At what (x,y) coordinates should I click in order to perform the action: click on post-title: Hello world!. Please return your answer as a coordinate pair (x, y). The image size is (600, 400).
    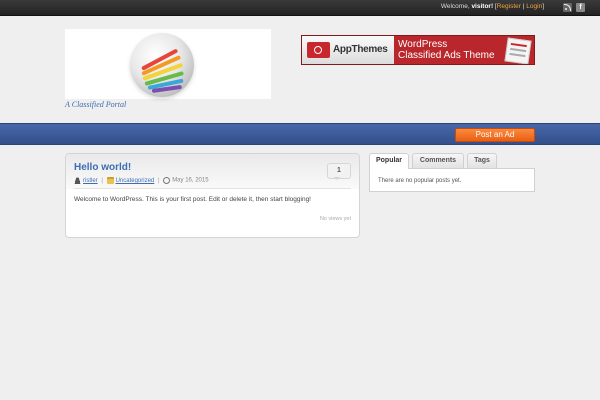
    Looking at the image, I should click on (102, 167).